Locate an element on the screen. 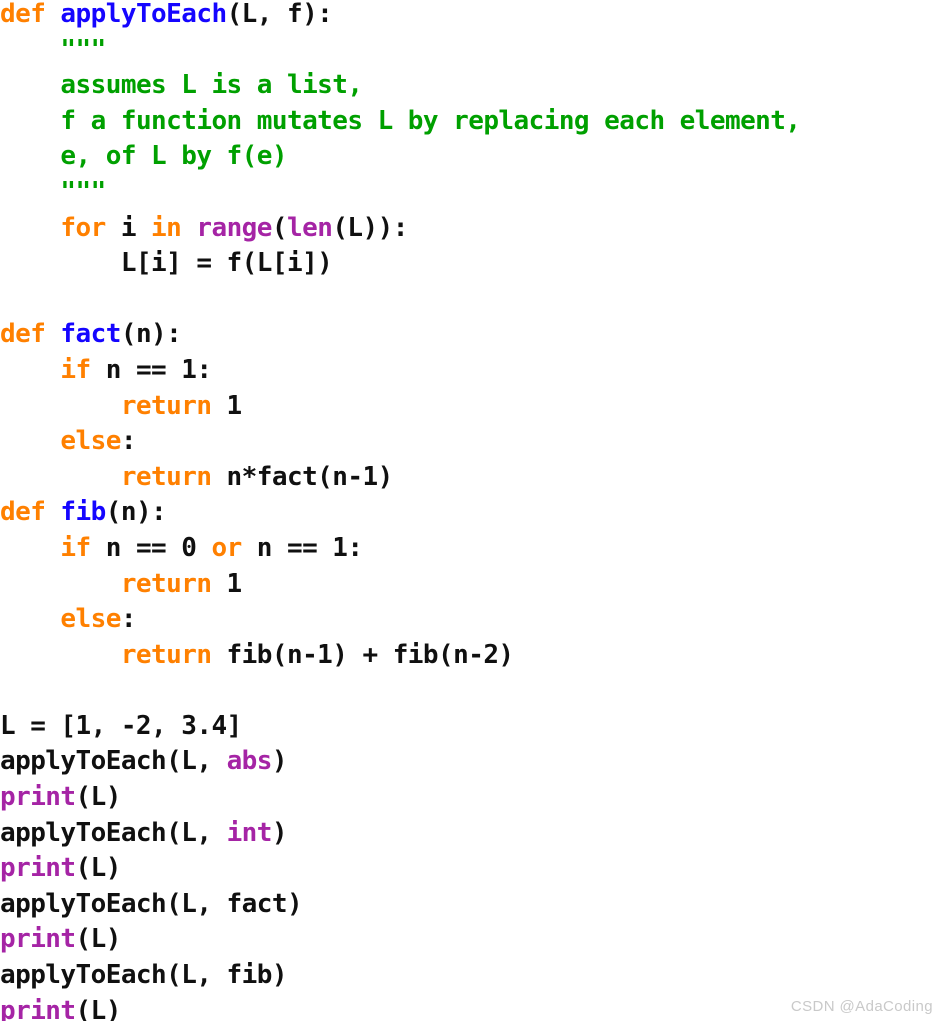  code-line: L[i] = f(L[i]) is located at coordinates (473, 264).